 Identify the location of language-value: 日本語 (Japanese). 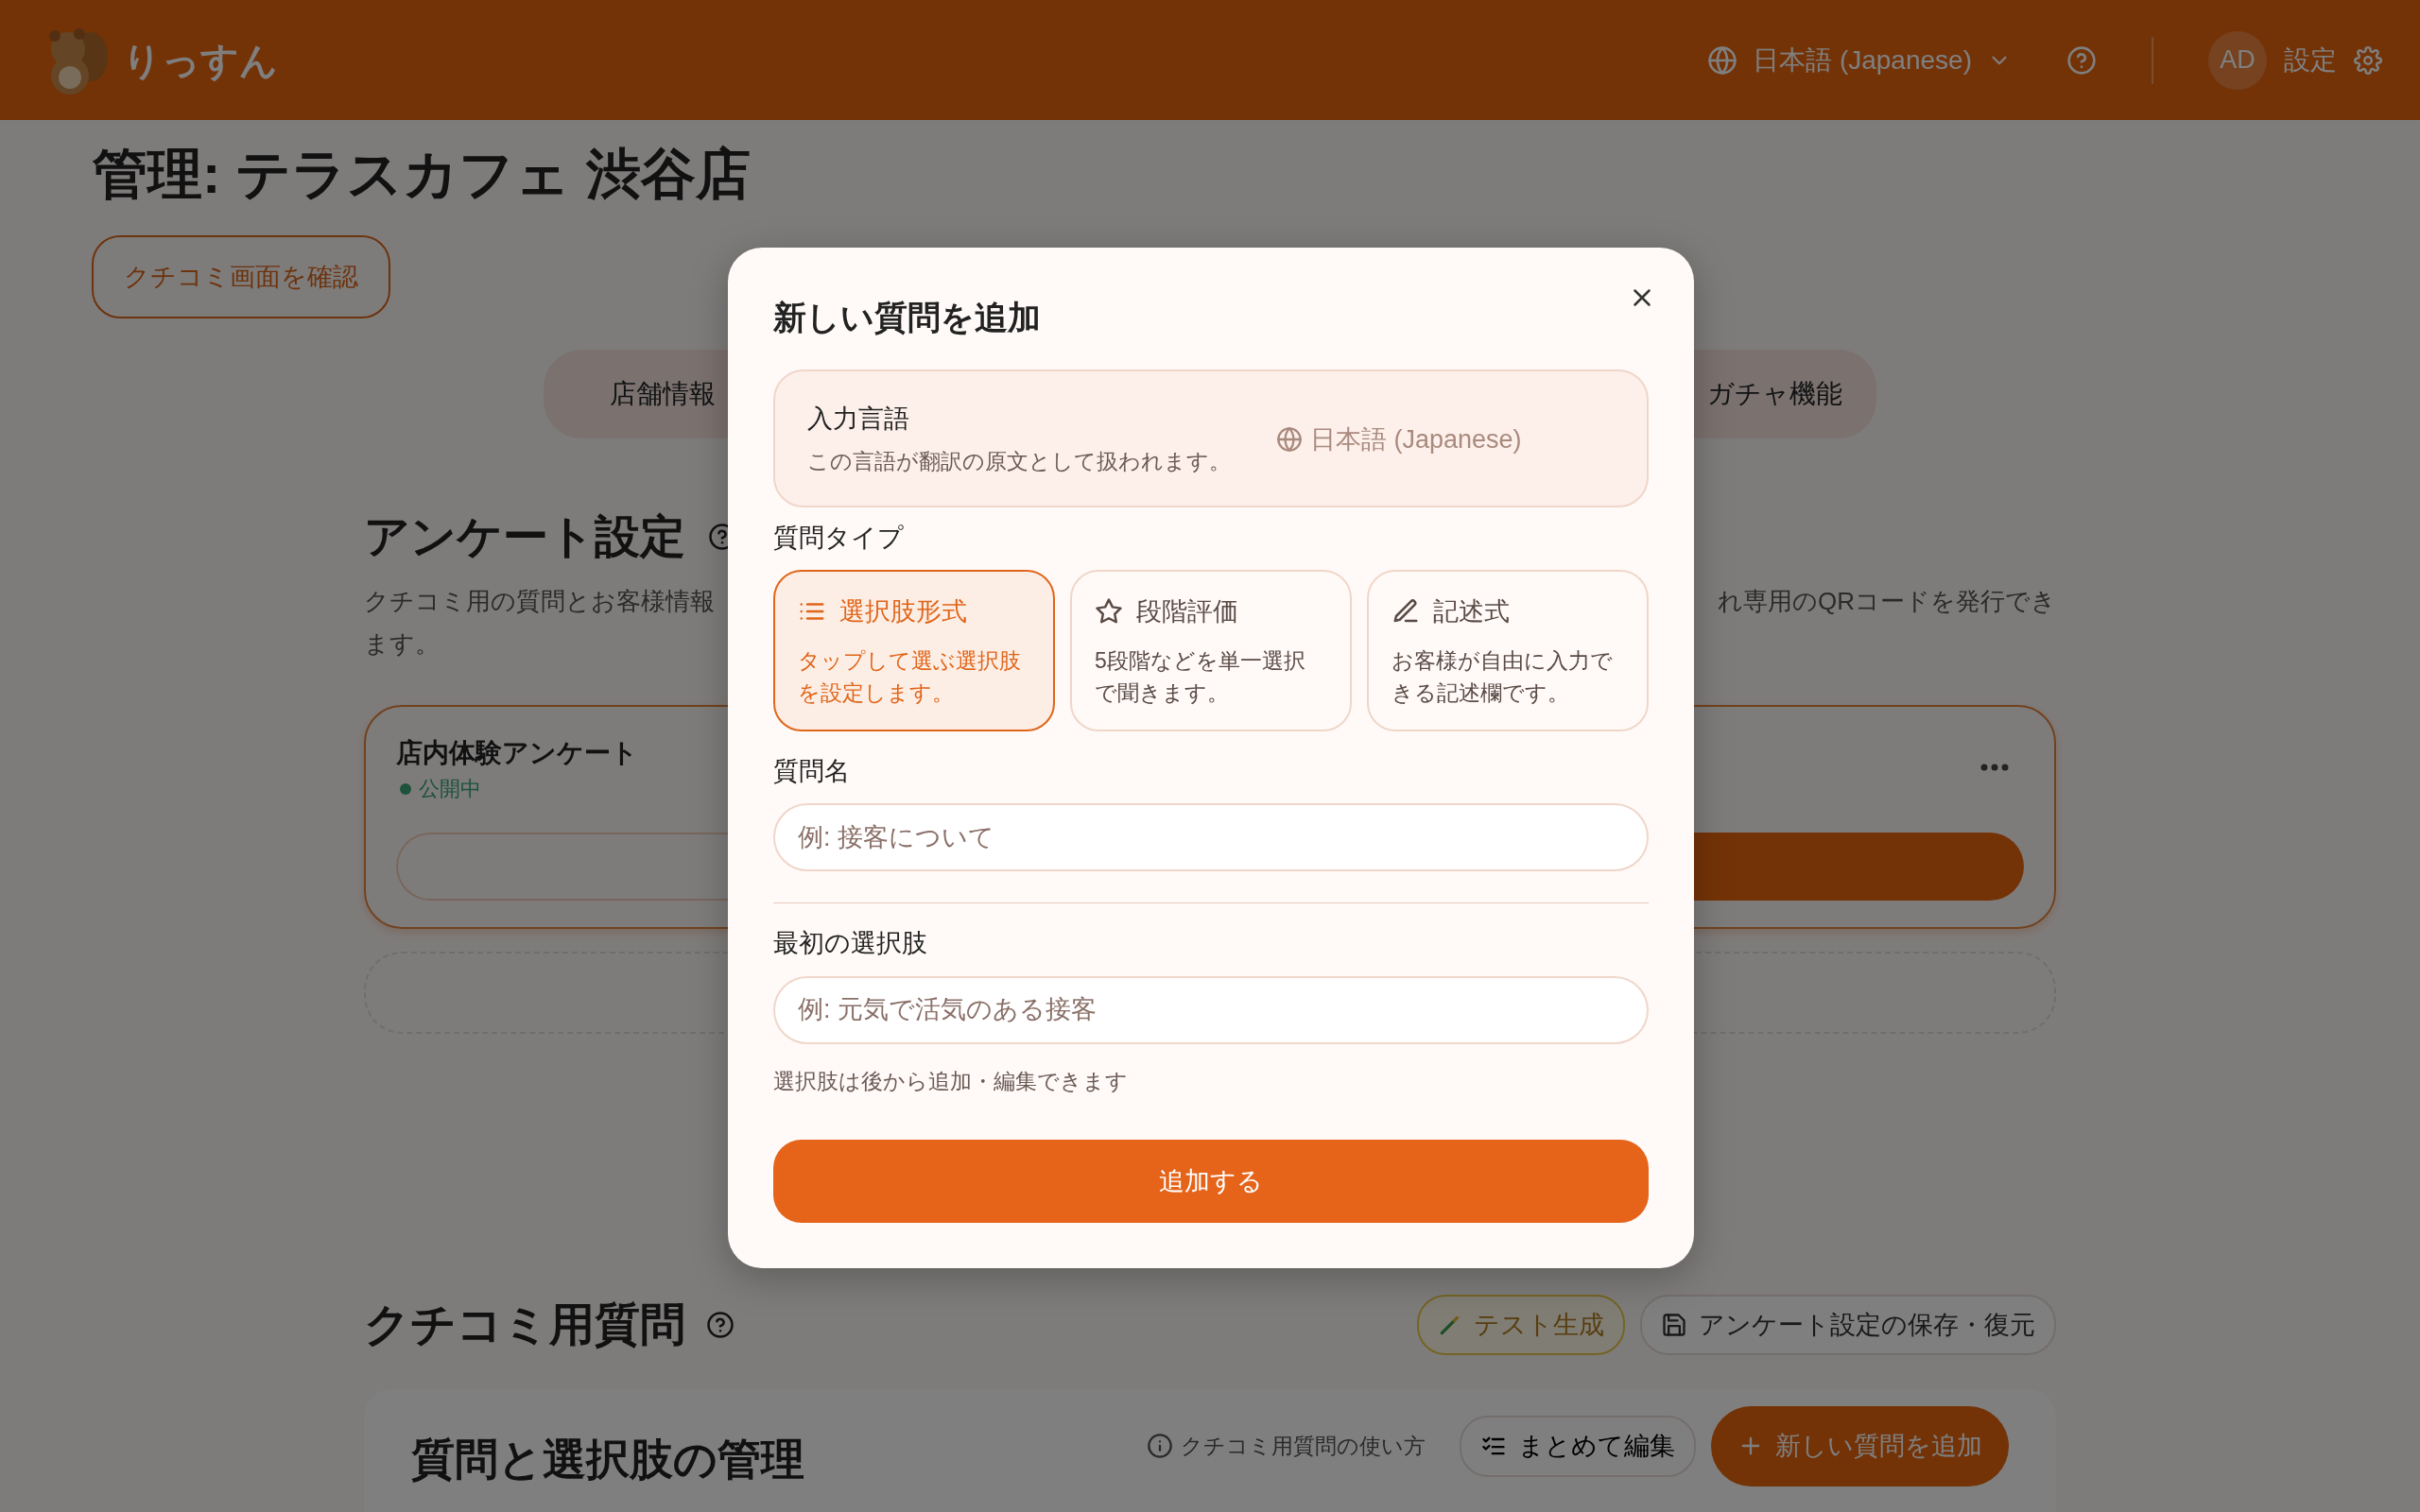
(1416, 439).